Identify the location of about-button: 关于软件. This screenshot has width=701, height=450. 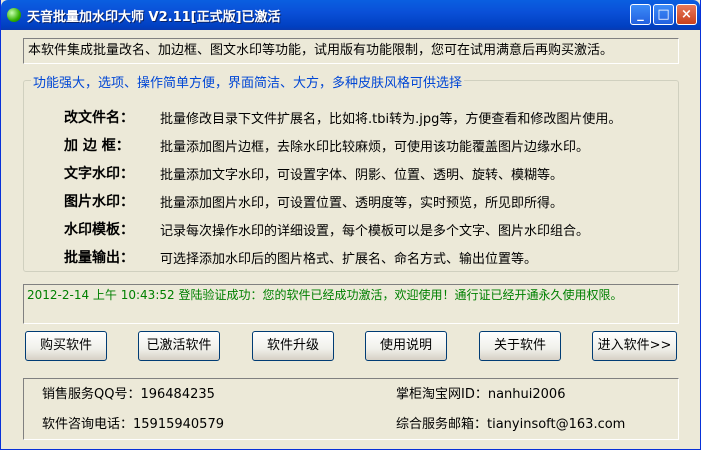
(520, 346).